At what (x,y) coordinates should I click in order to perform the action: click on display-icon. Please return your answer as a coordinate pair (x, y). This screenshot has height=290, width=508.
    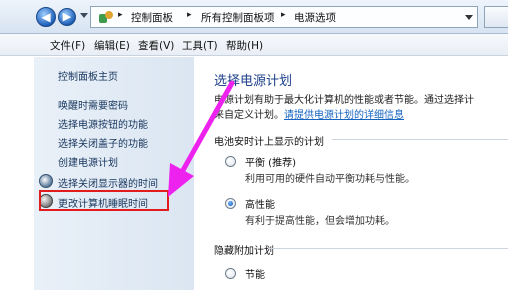
    Looking at the image, I should click on (46, 181).